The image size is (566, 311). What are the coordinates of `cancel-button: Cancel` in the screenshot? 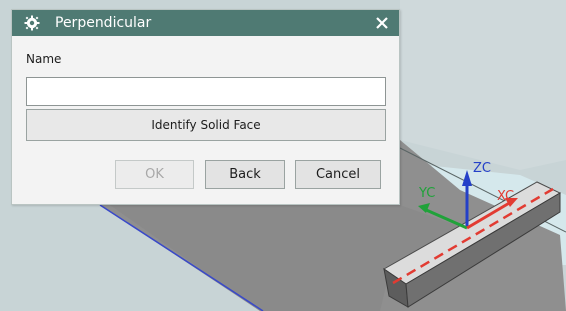 It's located at (338, 174).